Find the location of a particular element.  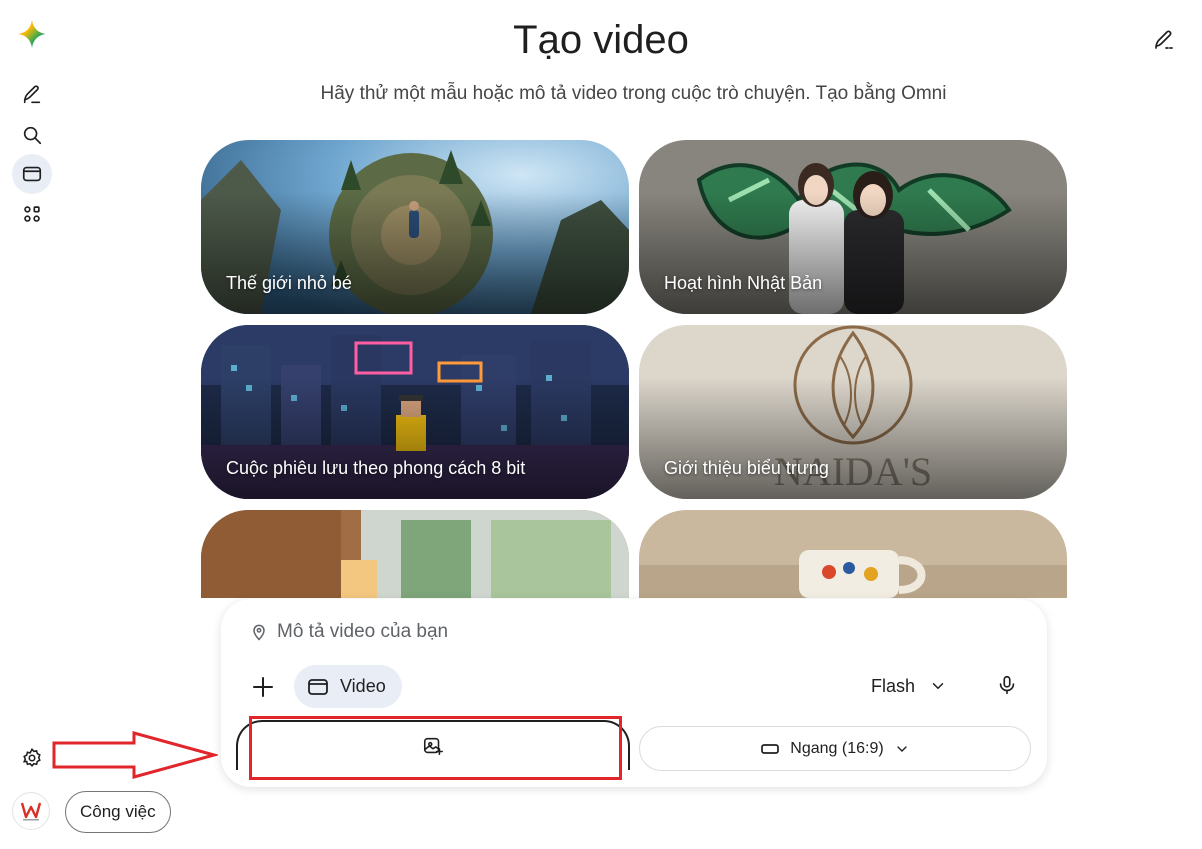

template-card-kitchen is located at coordinates (853, 554).